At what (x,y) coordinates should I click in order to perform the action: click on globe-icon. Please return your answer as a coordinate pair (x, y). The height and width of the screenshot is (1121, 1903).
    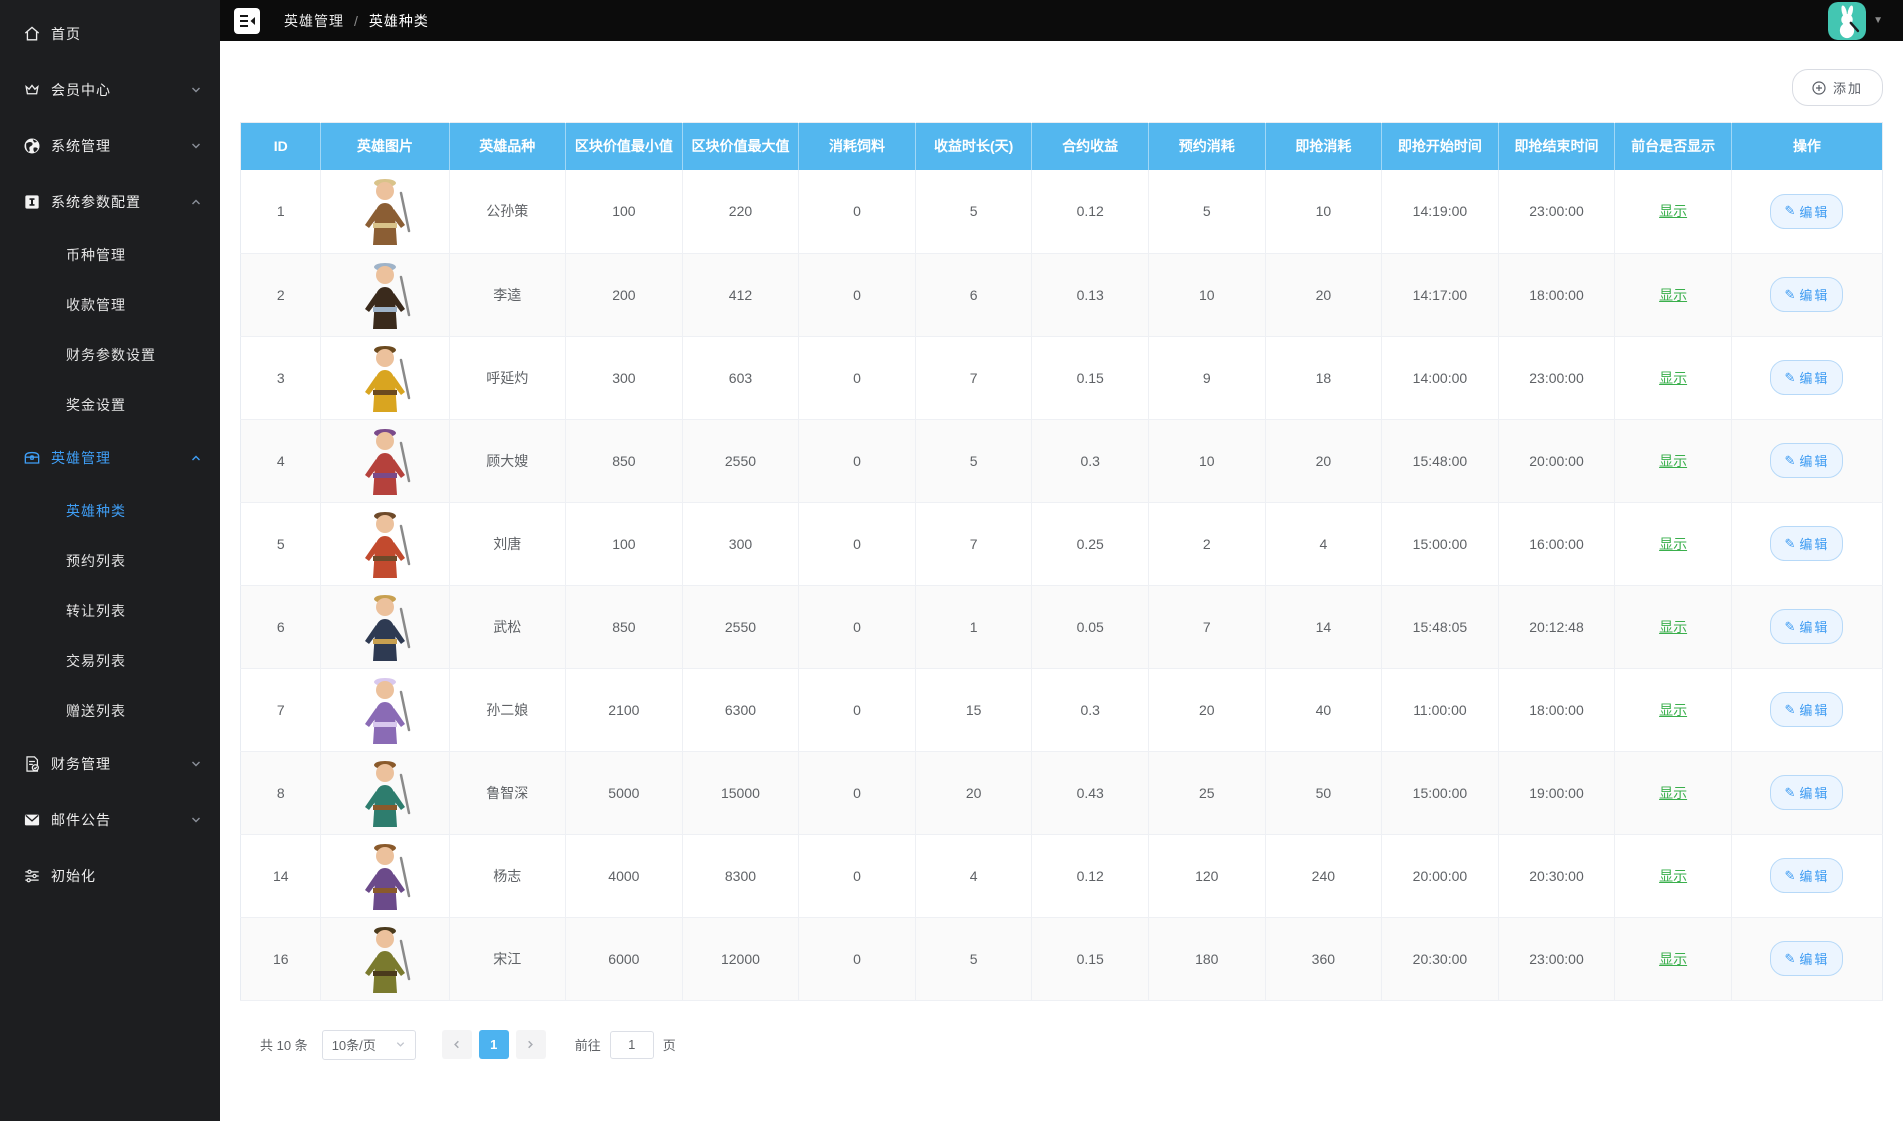
    Looking at the image, I should click on (32, 146).